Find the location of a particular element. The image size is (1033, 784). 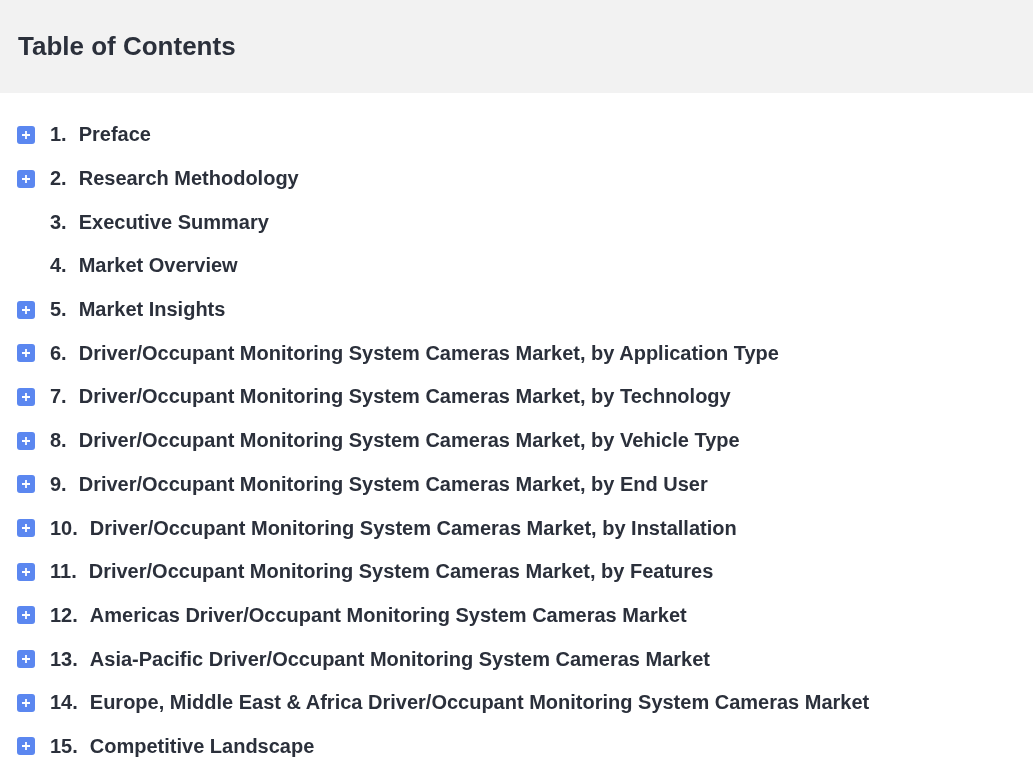

section-title: Americas Driver/Occupant Monitoring System Cameras Market is located at coordinates (388, 615).